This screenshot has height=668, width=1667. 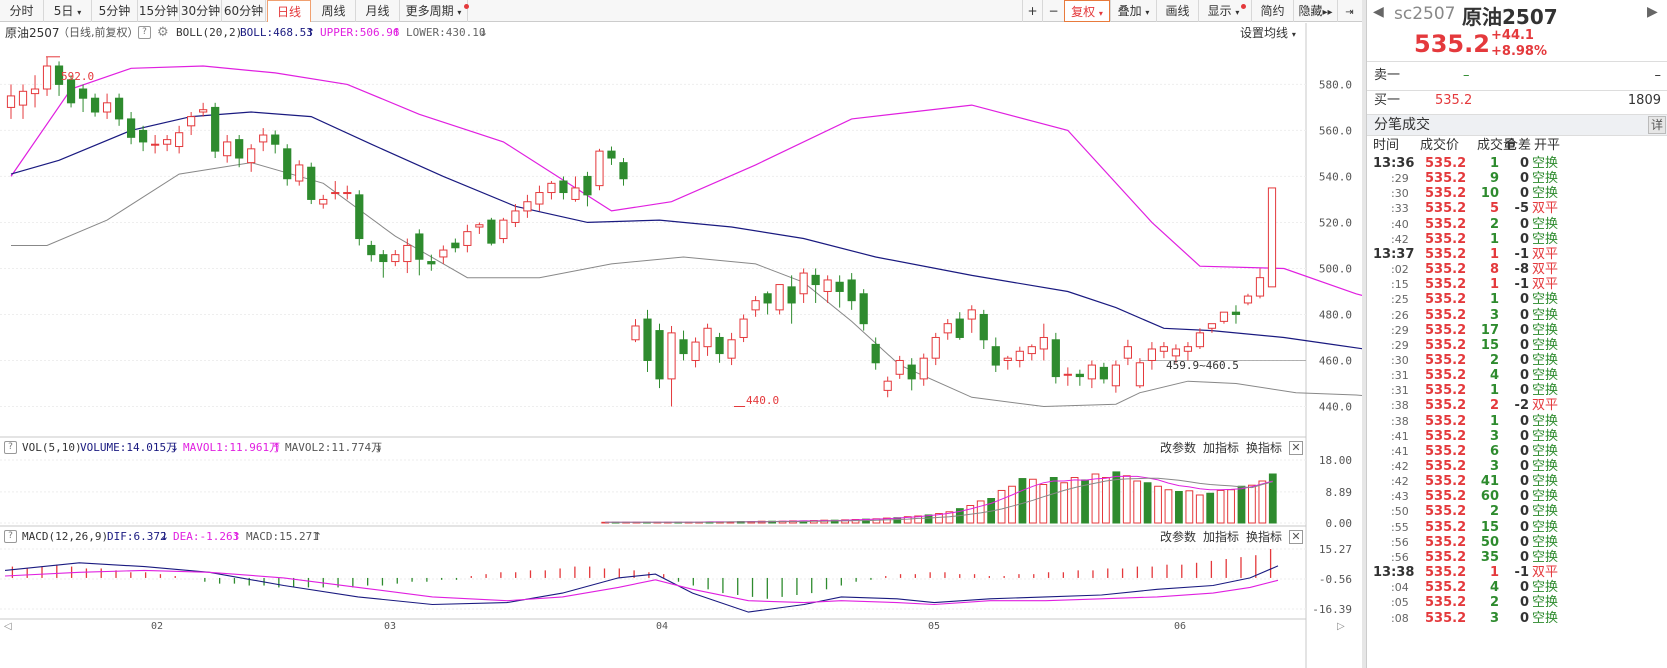 What do you see at coordinates (1032, 11) in the screenshot?
I see `zoom-in-button: +` at bounding box center [1032, 11].